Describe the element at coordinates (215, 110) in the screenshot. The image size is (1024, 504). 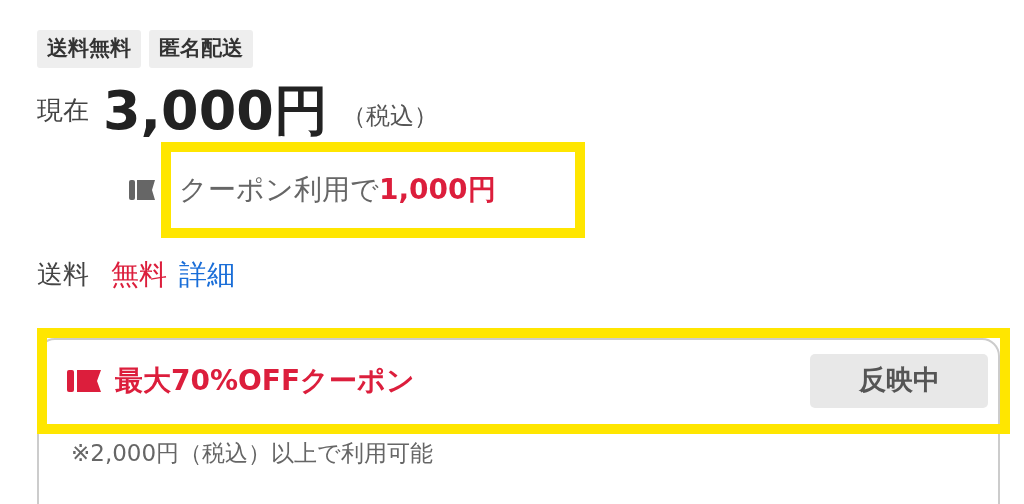
I see `price-amount: 3,000円` at that location.